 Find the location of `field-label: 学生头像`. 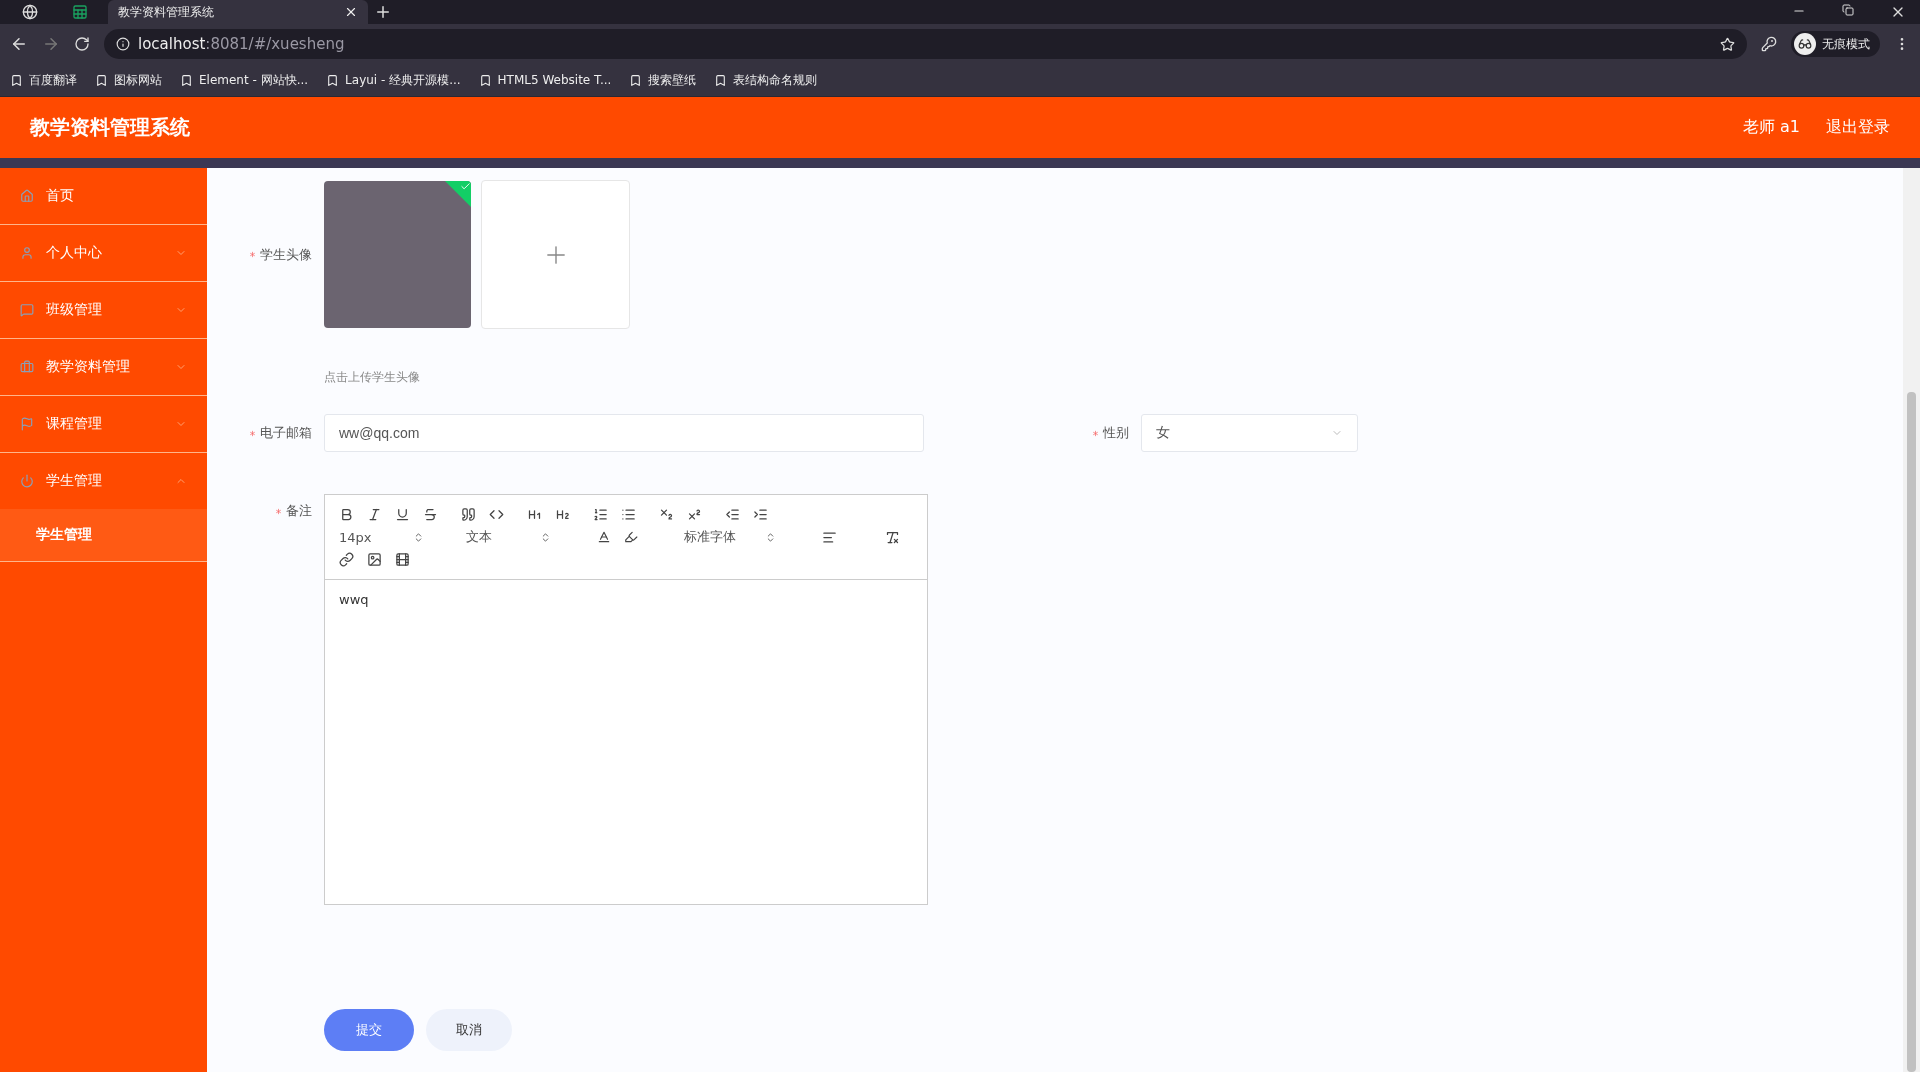

field-label: 学生头像 is located at coordinates (286, 254).